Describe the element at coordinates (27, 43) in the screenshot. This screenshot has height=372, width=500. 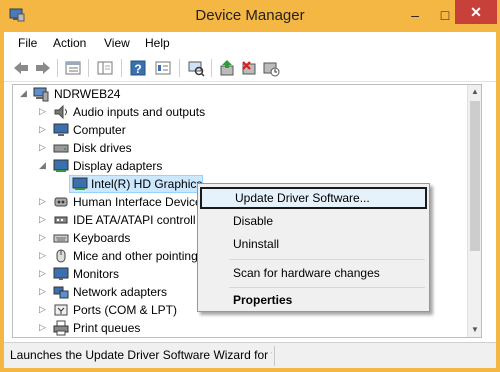
I see `menu-file: File` at that location.